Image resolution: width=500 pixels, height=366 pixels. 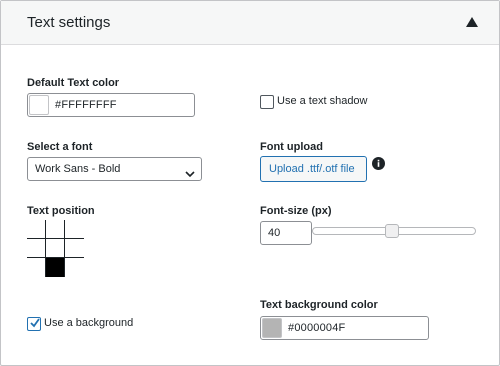 What do you see at coordinates (39, 105) in the screenshot?
I see `text-color-swatch` at bounding box center [39, 105].